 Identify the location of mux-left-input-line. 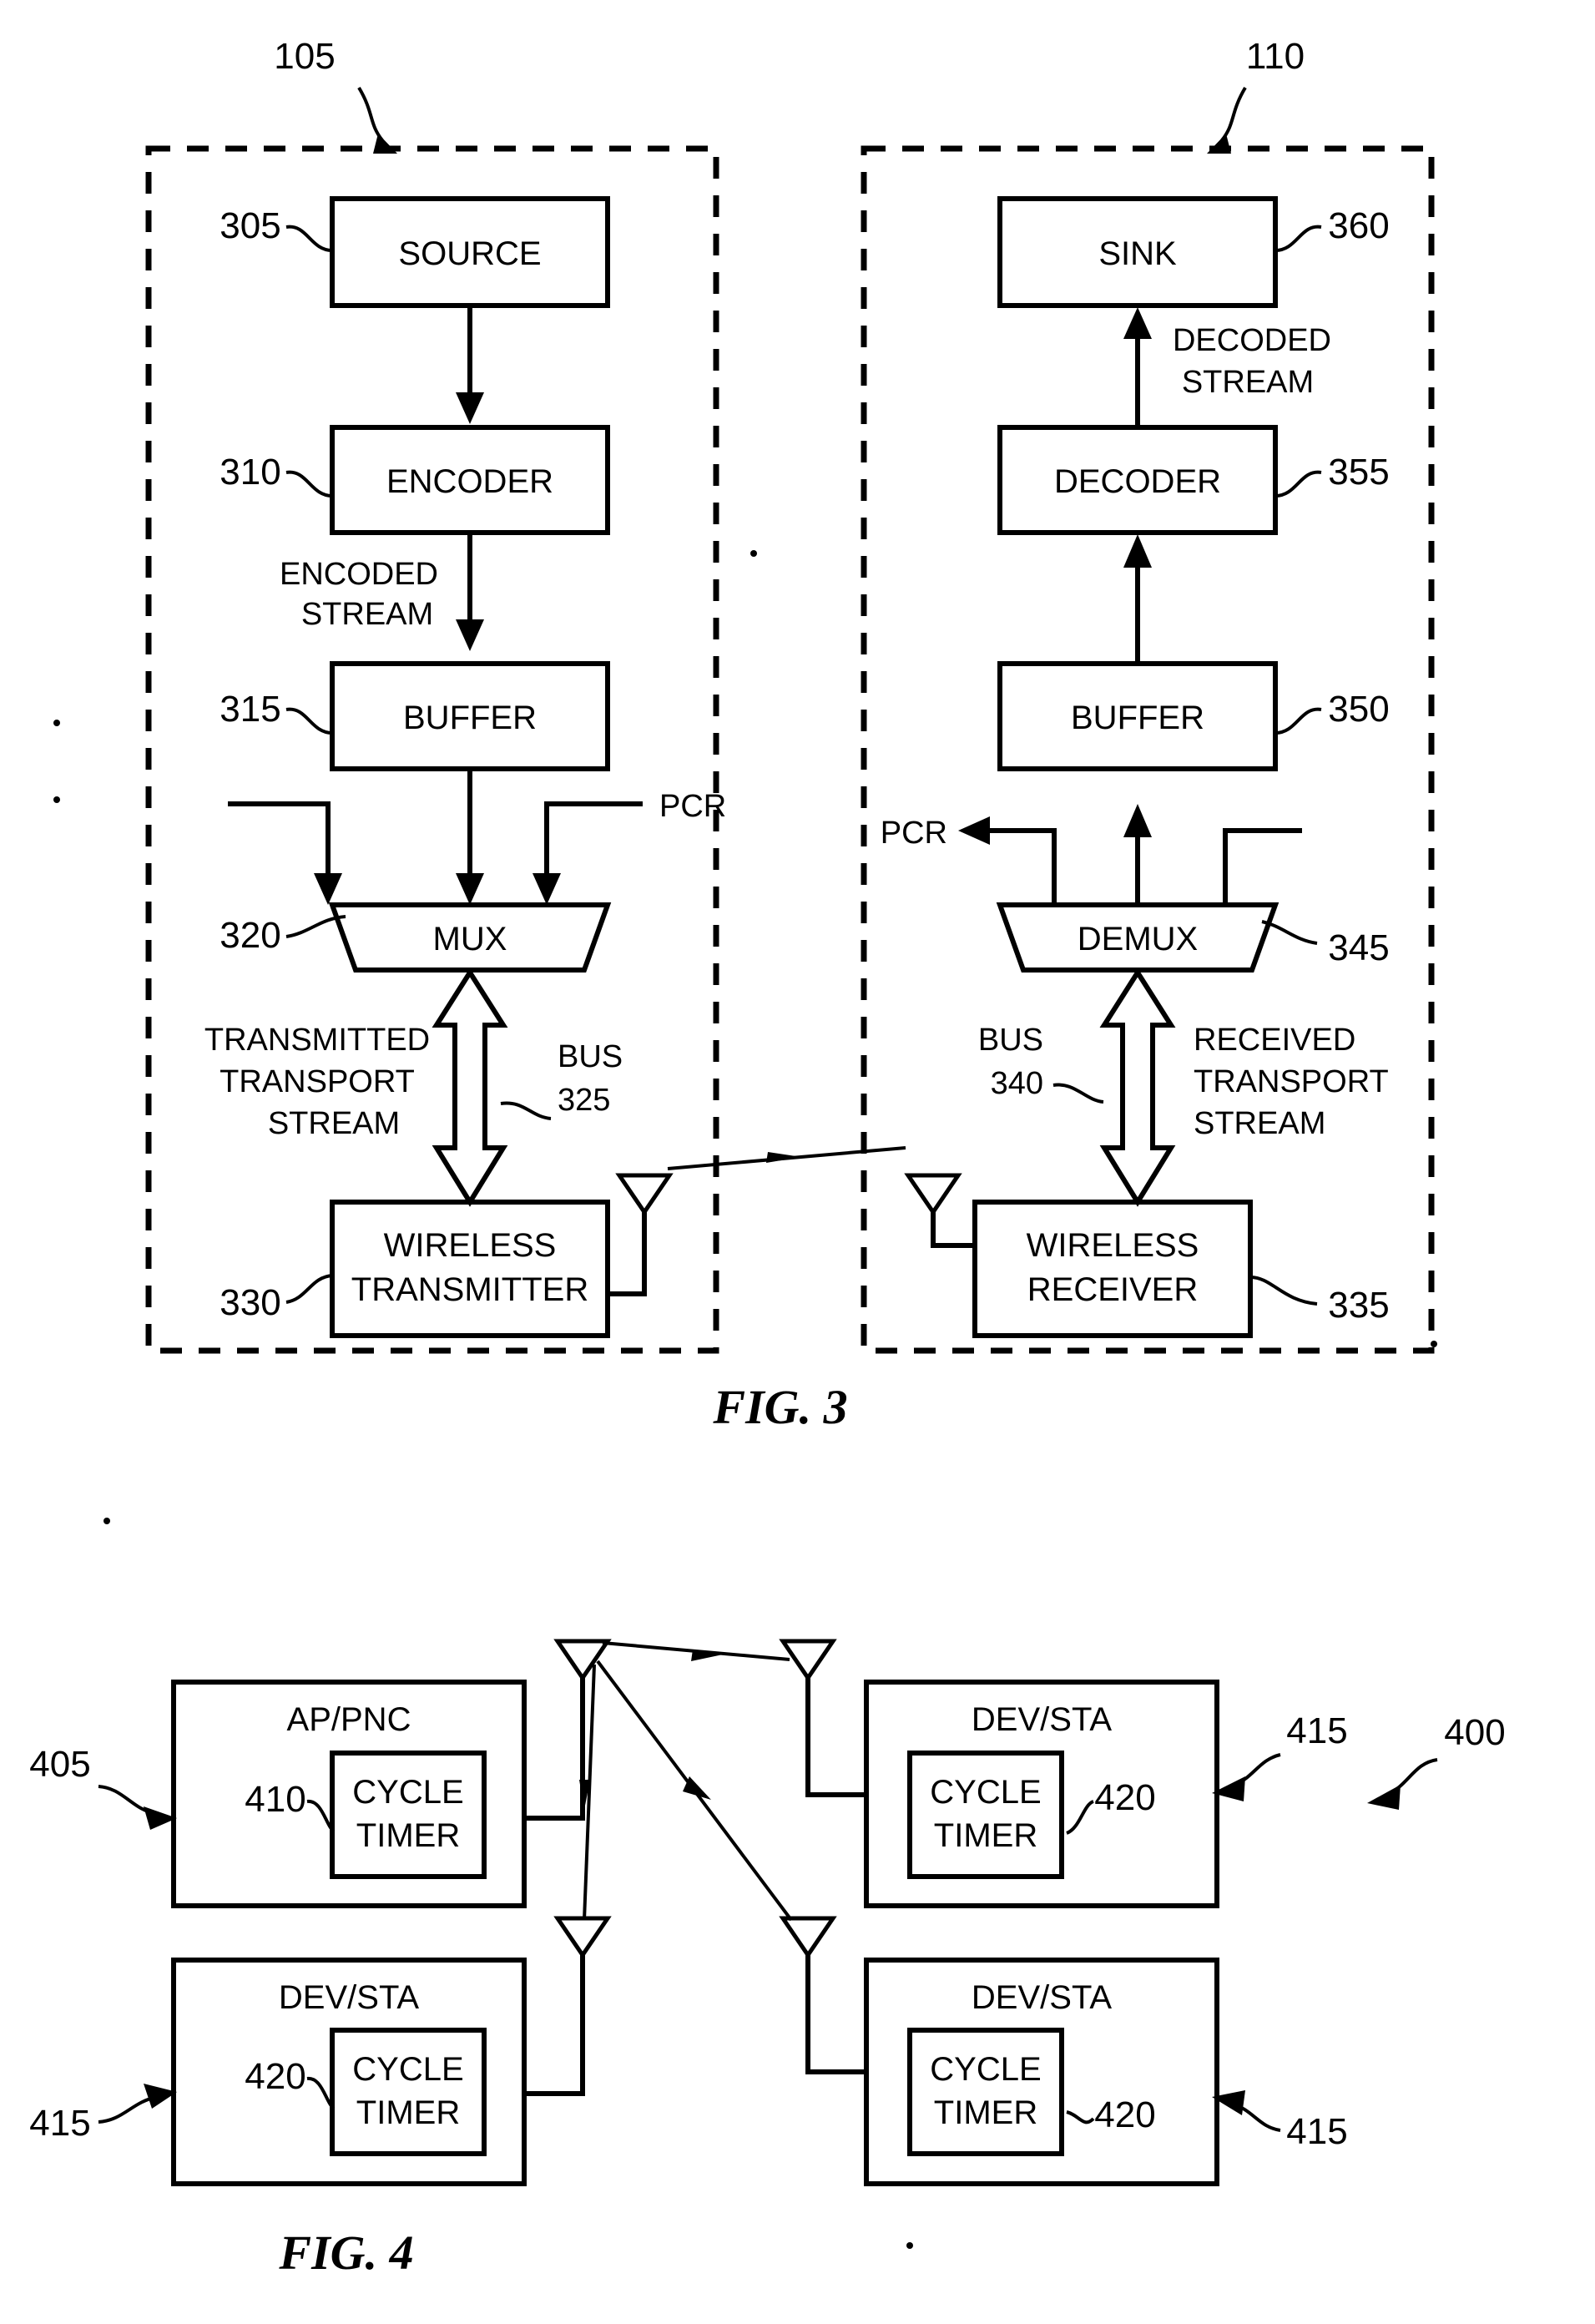
(279, 841).